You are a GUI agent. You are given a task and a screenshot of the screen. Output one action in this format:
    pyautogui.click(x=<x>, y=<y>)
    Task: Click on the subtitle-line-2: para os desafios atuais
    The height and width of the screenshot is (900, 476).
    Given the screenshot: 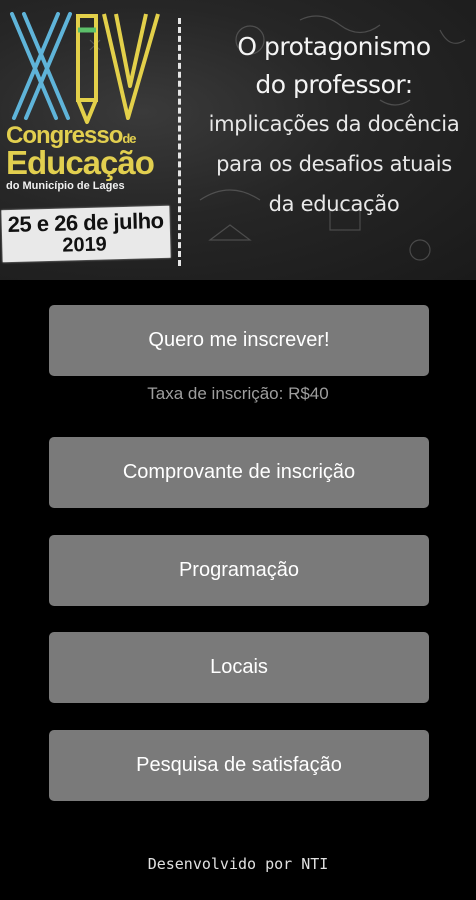 What is the action you would take?
    pyautogui.click(x=334, y=164)
    